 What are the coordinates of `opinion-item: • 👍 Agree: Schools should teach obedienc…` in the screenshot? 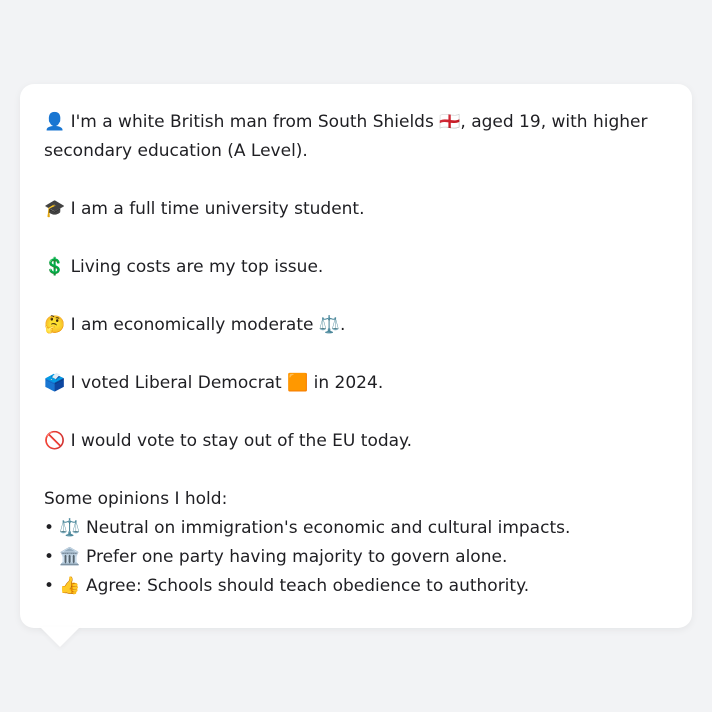 It's located at (287, 586).